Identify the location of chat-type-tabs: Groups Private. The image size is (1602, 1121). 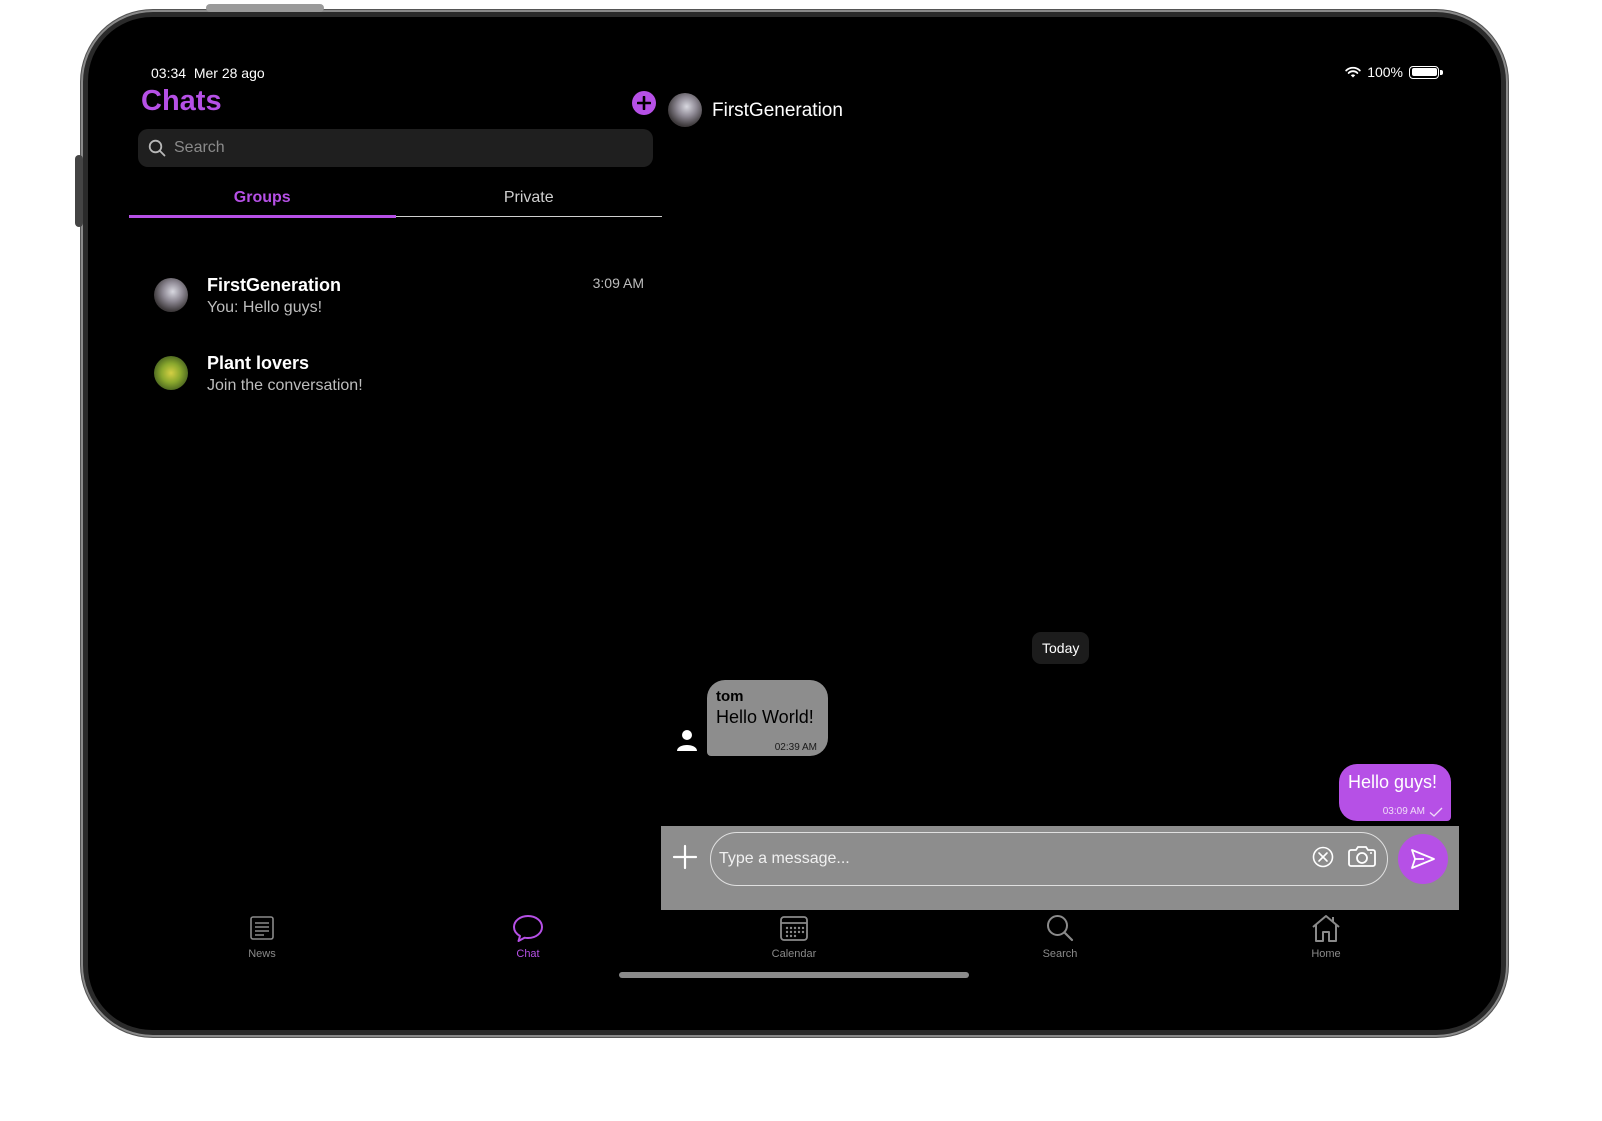
(396, 202).